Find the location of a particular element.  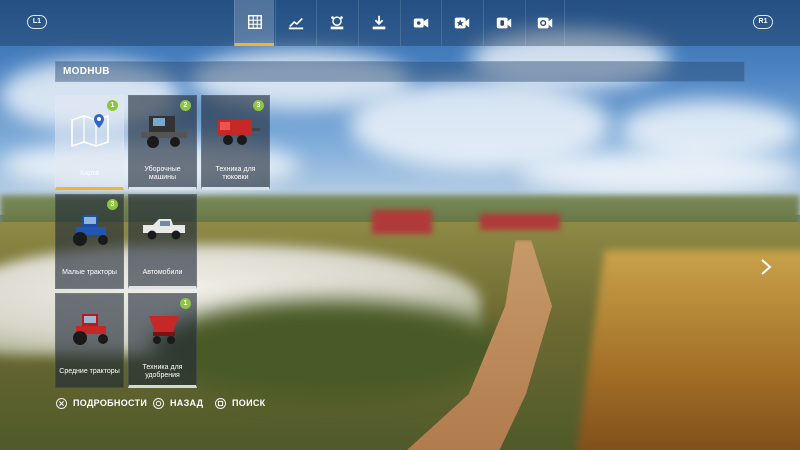

tile-label: Уборочные машины is located at coordinates (162, 173).